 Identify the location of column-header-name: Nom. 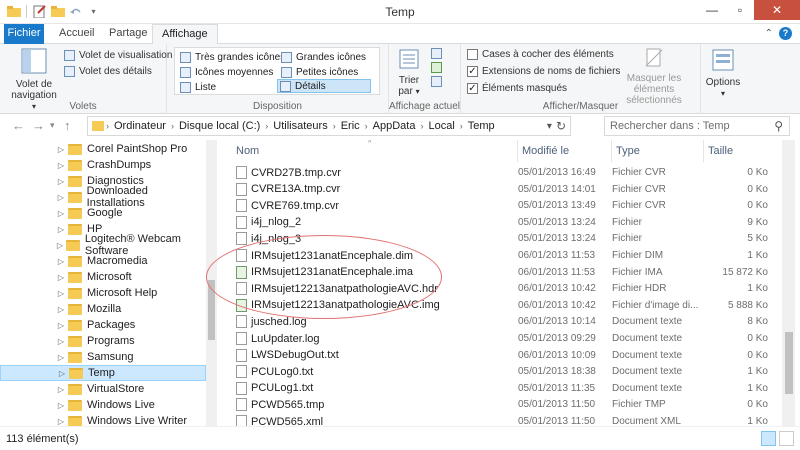
(375, 151).